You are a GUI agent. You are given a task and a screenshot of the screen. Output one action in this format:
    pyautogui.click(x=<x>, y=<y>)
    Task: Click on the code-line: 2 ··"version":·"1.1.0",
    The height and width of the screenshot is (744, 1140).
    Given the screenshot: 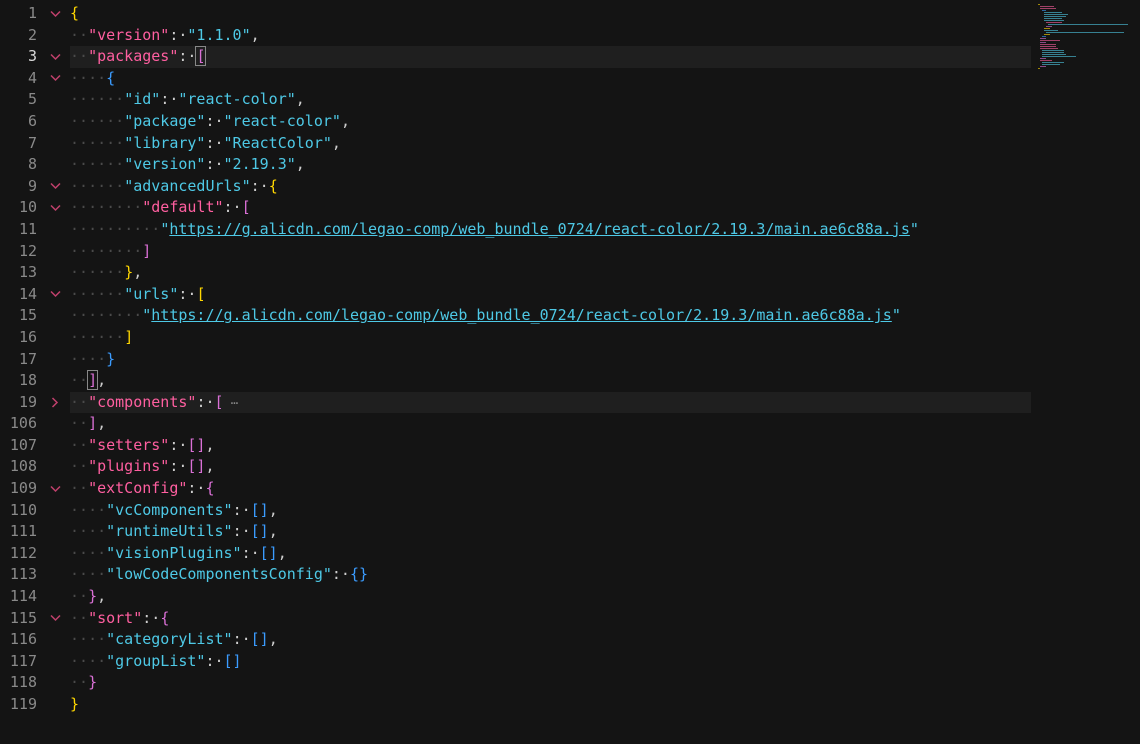 What is the action you would take?
    pyautogui.click(x=570, y=36)
    